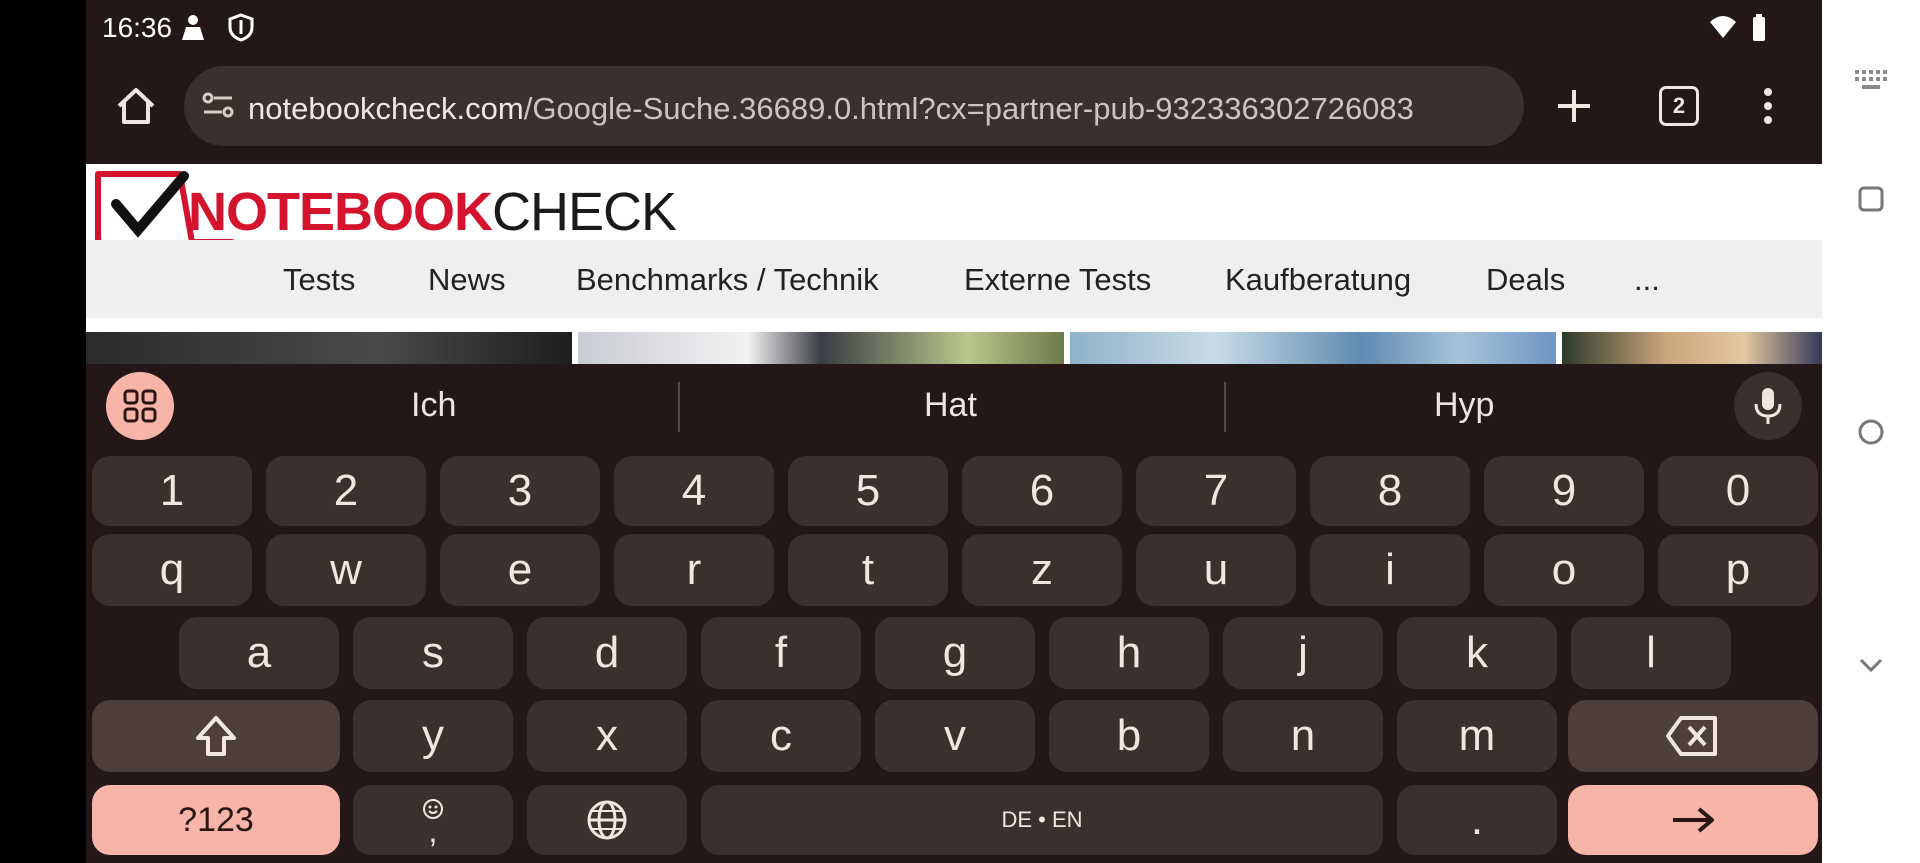  I want to click on key-u: u, so click(1216, 570).